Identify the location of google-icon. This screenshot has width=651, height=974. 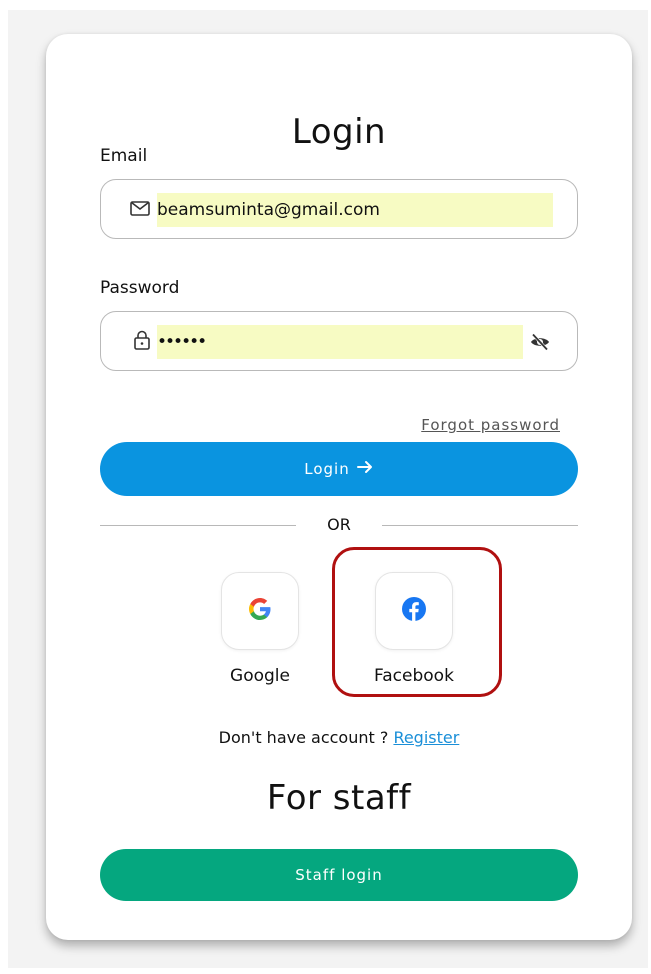
(260, 611).